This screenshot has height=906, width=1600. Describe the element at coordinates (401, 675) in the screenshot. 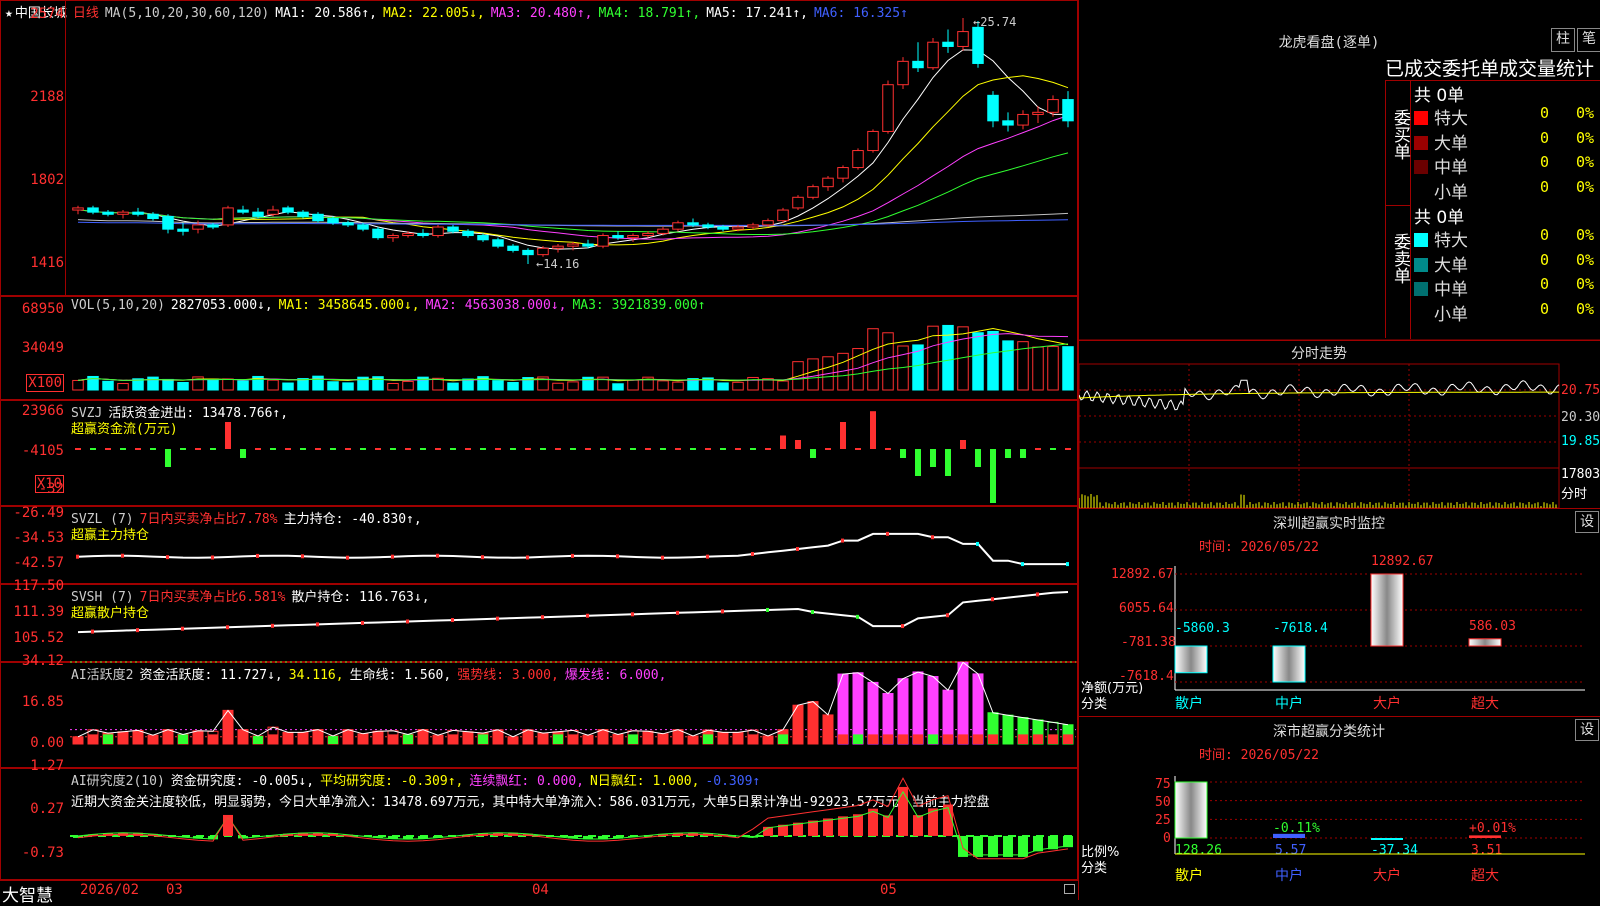

I see `ai_act-header-item: 生命线: 1.560,` at that location.